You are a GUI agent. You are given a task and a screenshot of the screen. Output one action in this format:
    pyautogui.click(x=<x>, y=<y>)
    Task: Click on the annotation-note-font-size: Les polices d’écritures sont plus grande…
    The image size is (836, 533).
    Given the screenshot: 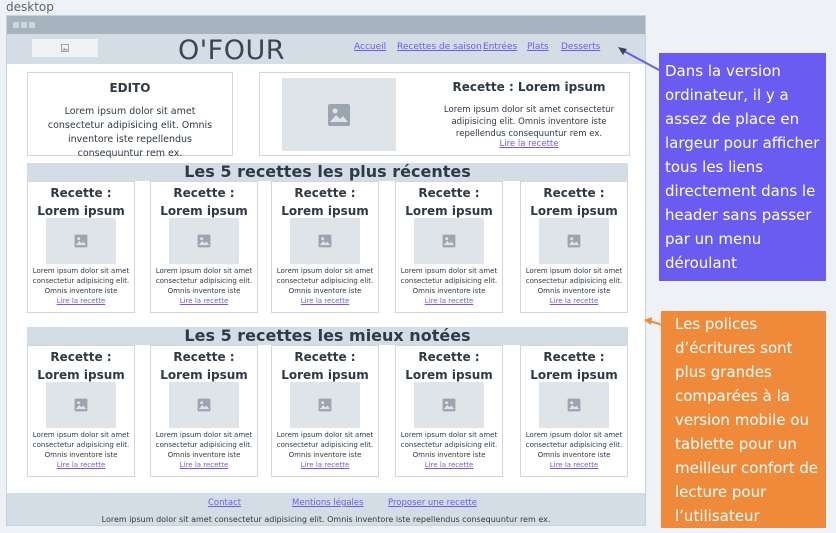 What is the action you would take?
    pyautogui.click(x=743, y=419)
    